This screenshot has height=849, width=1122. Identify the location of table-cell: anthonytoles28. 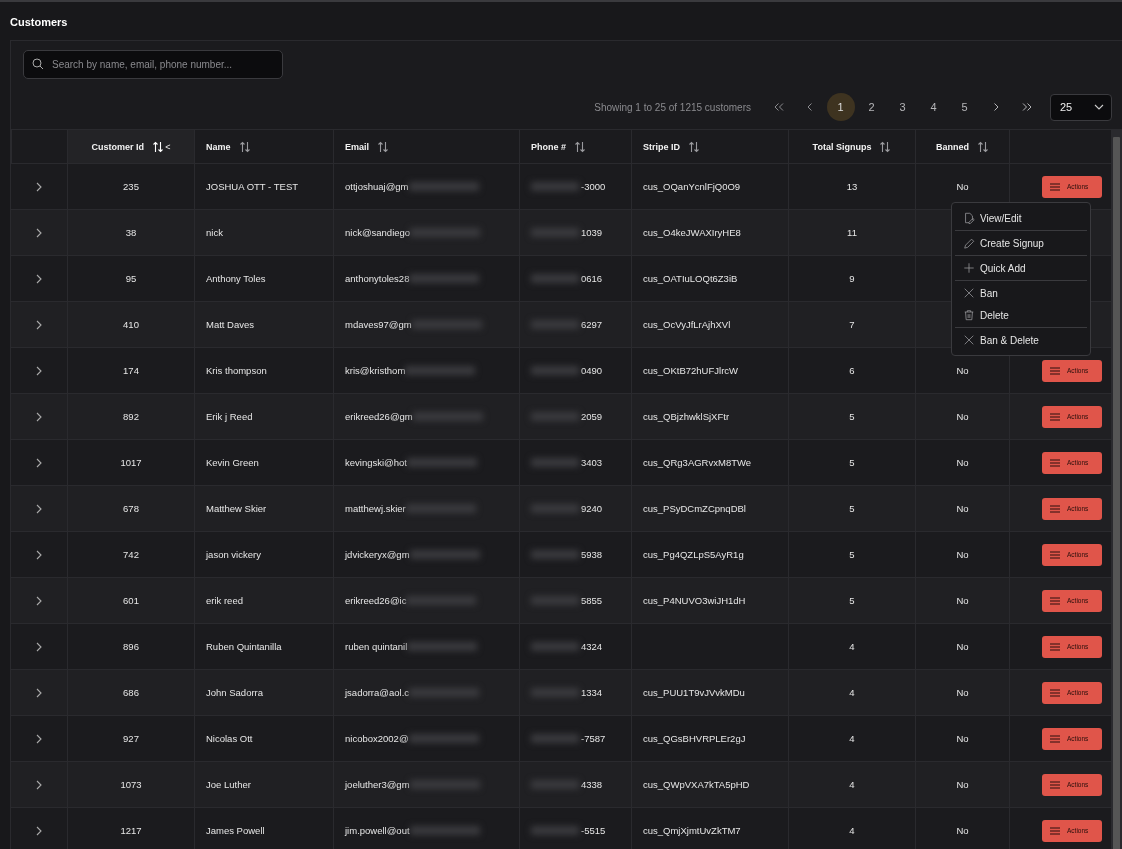
(377, 278).